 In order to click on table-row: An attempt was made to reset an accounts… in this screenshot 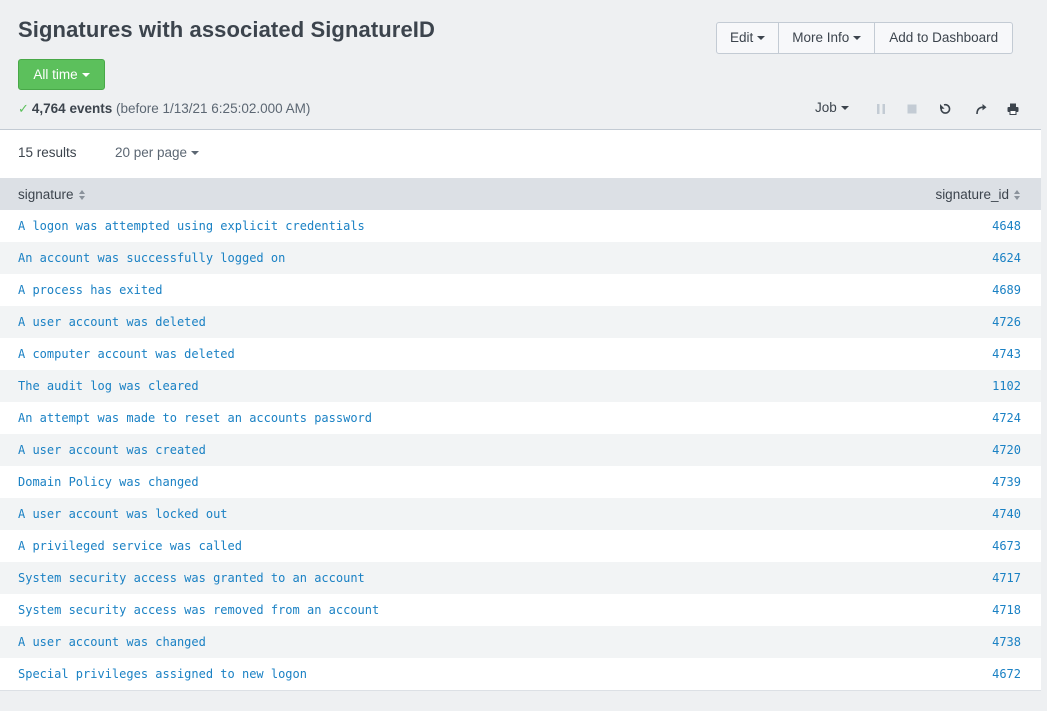, I will do `click(520, 418)`.